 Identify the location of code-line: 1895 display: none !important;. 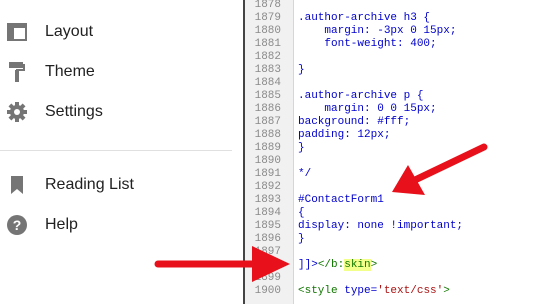
(359, 226).